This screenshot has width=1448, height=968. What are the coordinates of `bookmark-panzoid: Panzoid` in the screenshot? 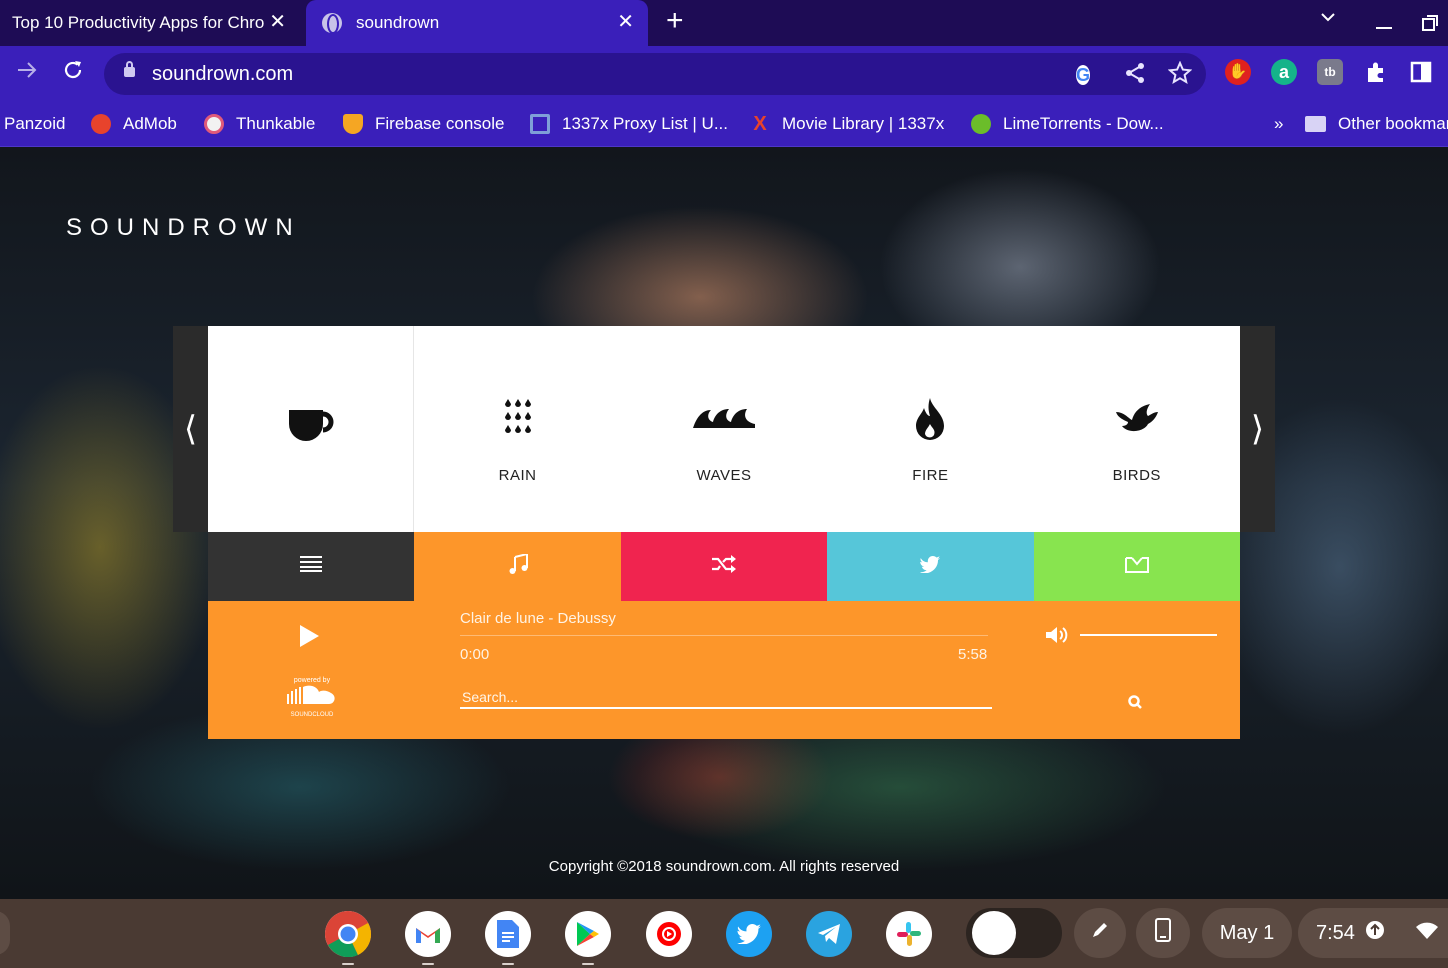 It's located at (34, 124).